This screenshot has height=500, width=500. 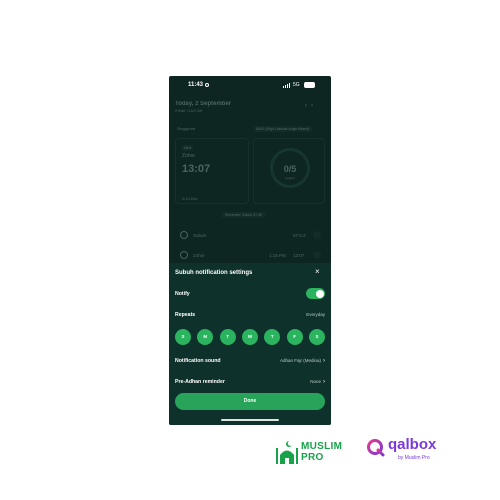 What do you see at coordinates (189, 156) in the screenshot?
I see `next-prayer-name: Zohor` at bounding box center [189, 156].